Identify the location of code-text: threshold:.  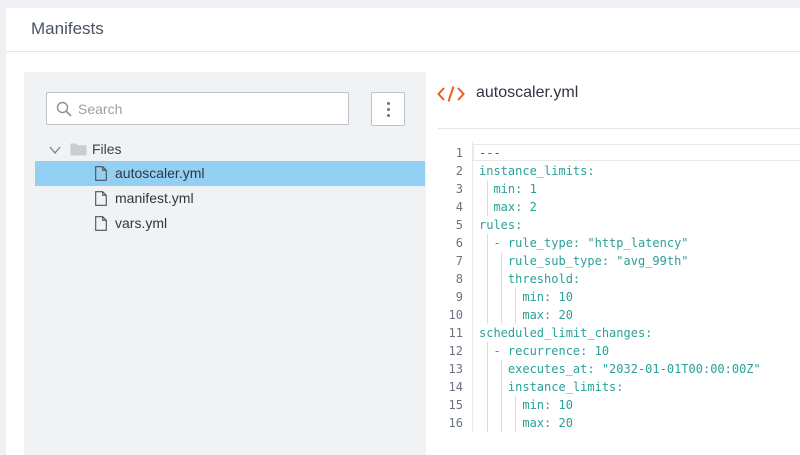
(530, 279).